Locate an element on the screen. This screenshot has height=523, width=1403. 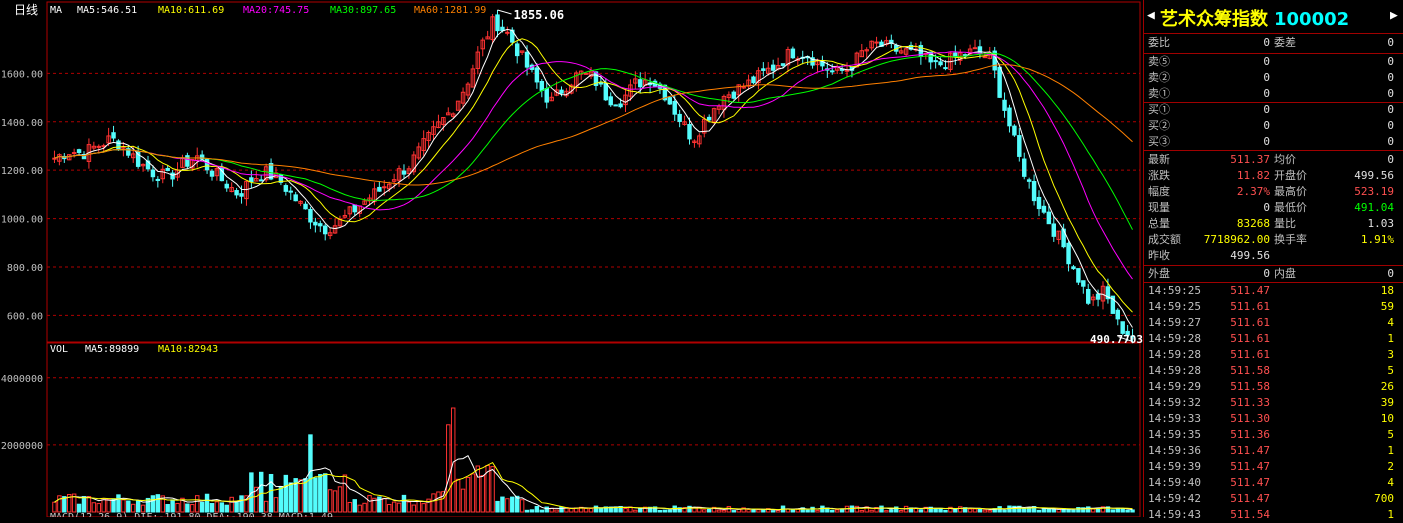
tick-row: 14:59:28 511.61 1 is located at coordinates (1273, 339).